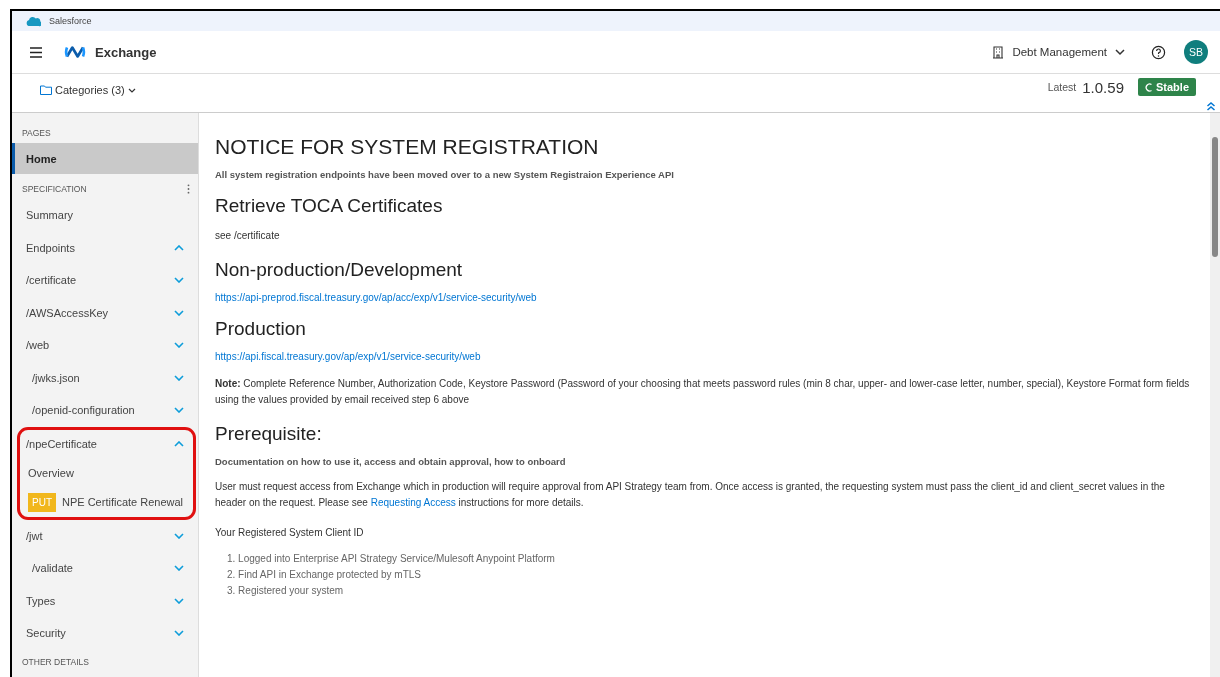 This screenshot has width=1220, height=677. What do you see at coordinates (1196, 52) in the screenshot?
I see `user-avatar: SB` at bounding box center [1196, 52].